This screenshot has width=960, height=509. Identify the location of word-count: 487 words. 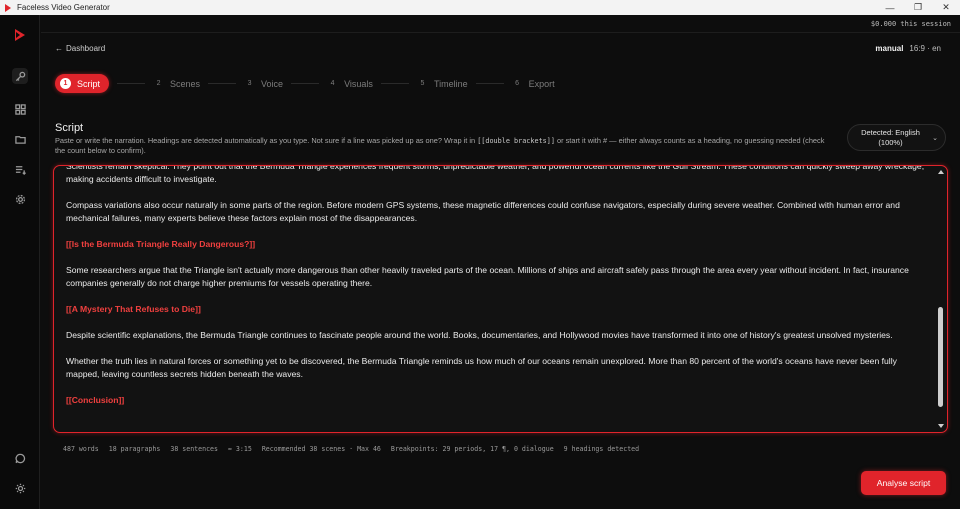
(81, 449).